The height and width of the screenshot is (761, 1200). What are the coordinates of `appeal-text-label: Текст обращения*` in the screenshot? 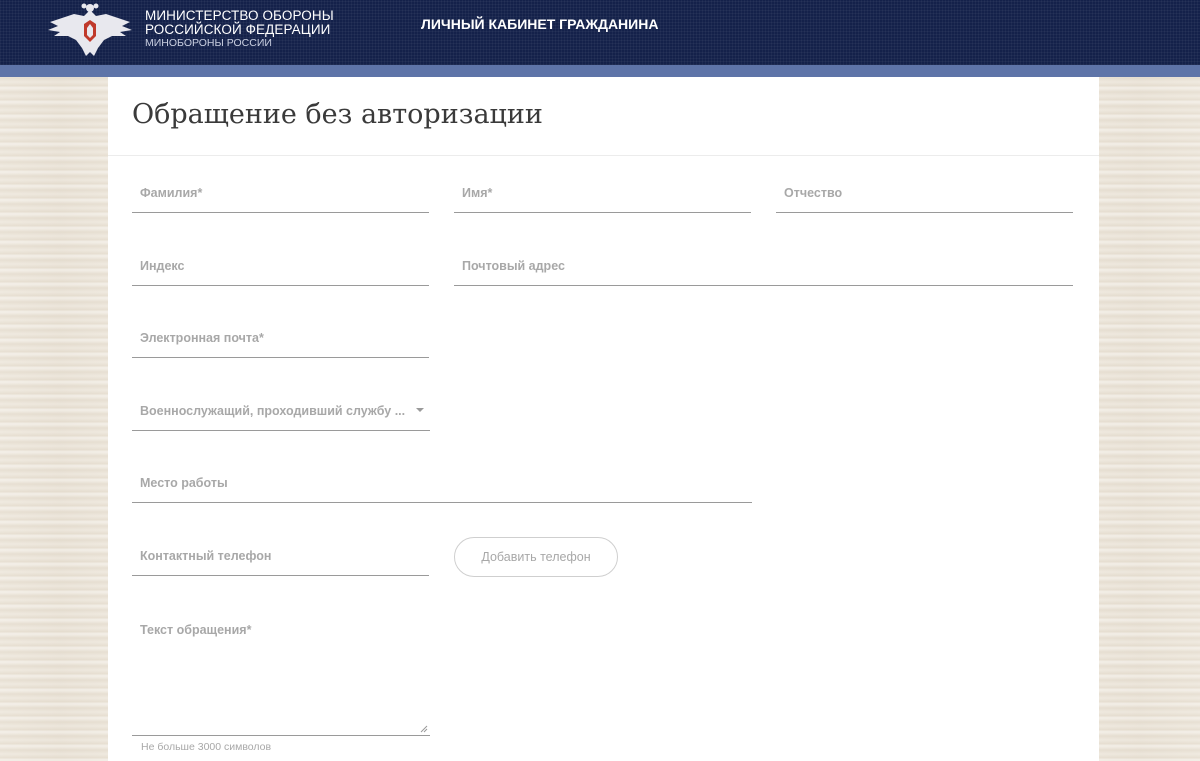 It's located at (196, 630).